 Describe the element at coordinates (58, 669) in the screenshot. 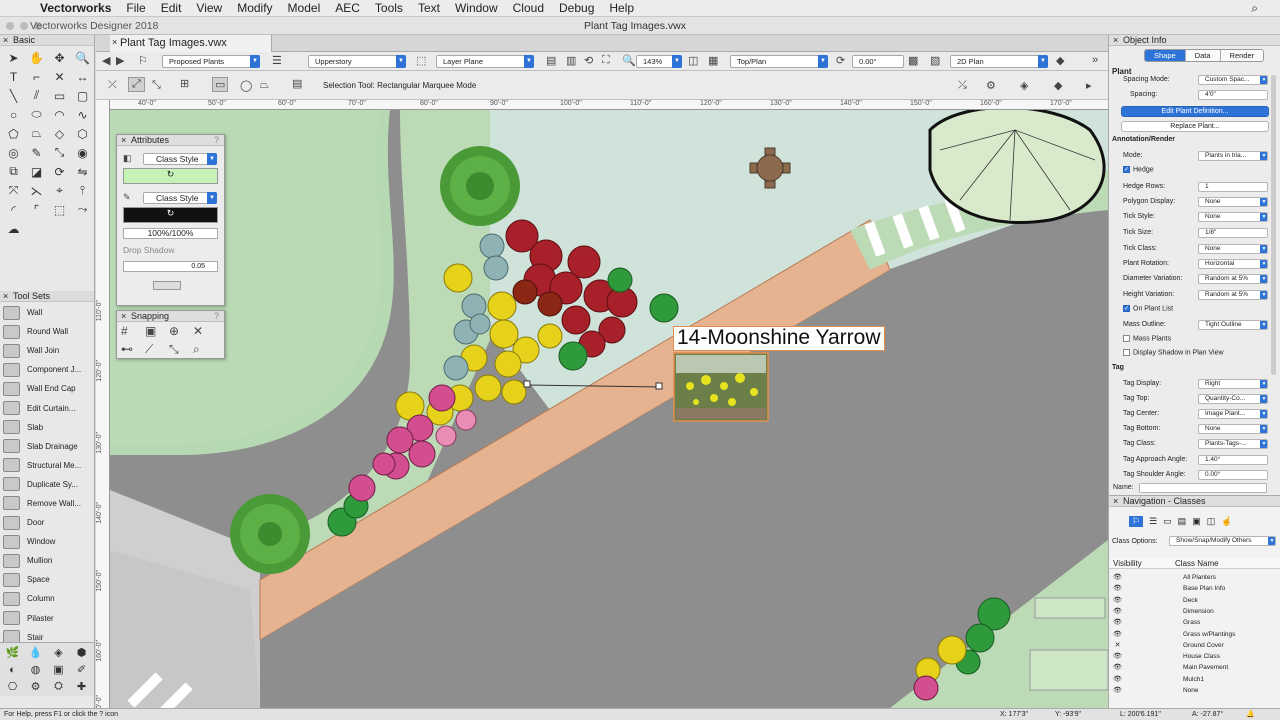

I see `3d-modeling-toolset-icon: ▣` at that location.